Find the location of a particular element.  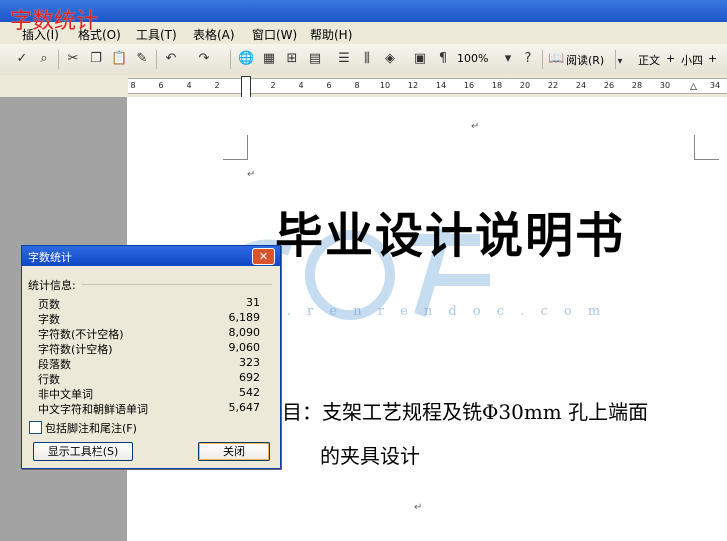

toolbar-options-icon: ▾ is located at coordinates (620, 62).